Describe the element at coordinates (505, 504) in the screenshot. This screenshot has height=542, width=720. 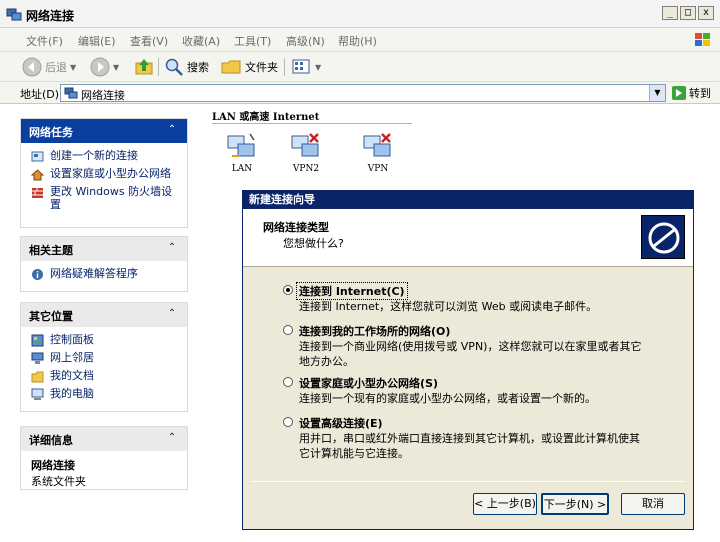
I see `back-step-button: < 上一步(B)` at that location.